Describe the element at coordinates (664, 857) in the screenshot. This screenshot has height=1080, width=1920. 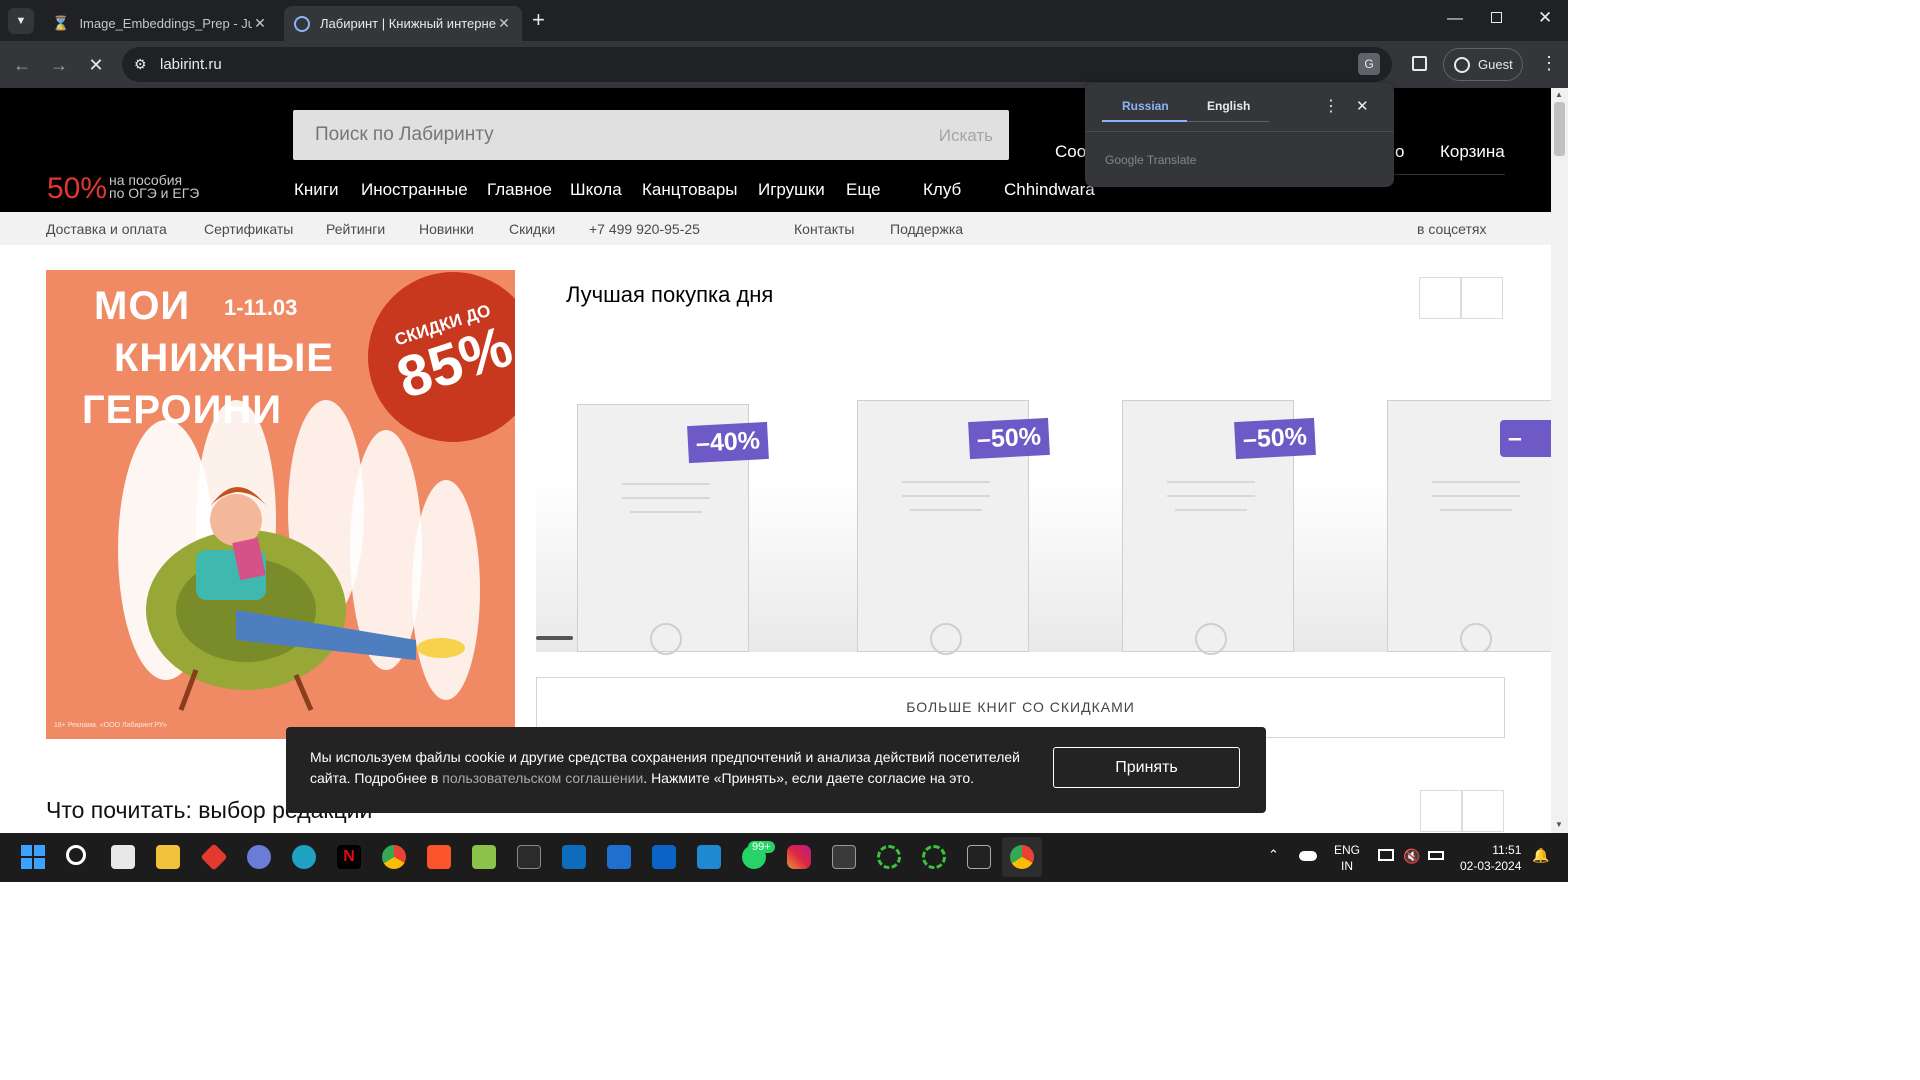
I see `outlook-icon` at that location.